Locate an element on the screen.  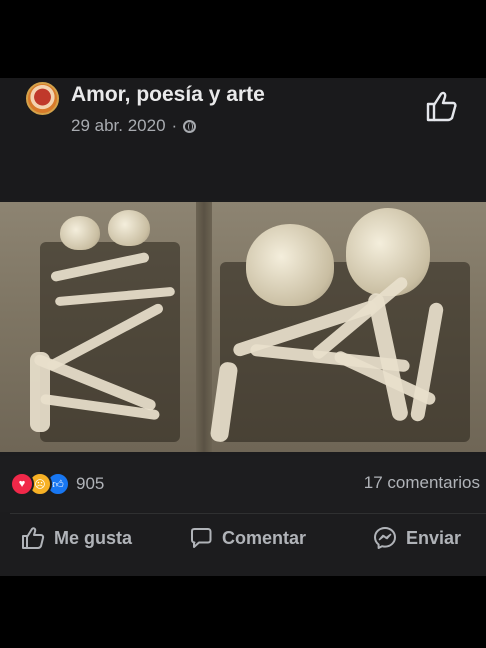
post-date: 29 abr. 2020 is located at coordinates (118, 126).